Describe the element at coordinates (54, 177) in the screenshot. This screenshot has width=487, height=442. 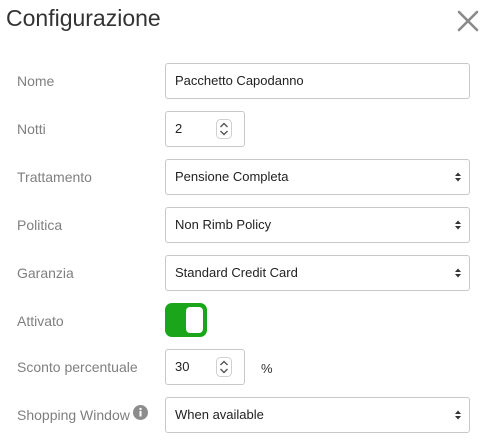
I see `trattamento-label: Trattamento` at that location.